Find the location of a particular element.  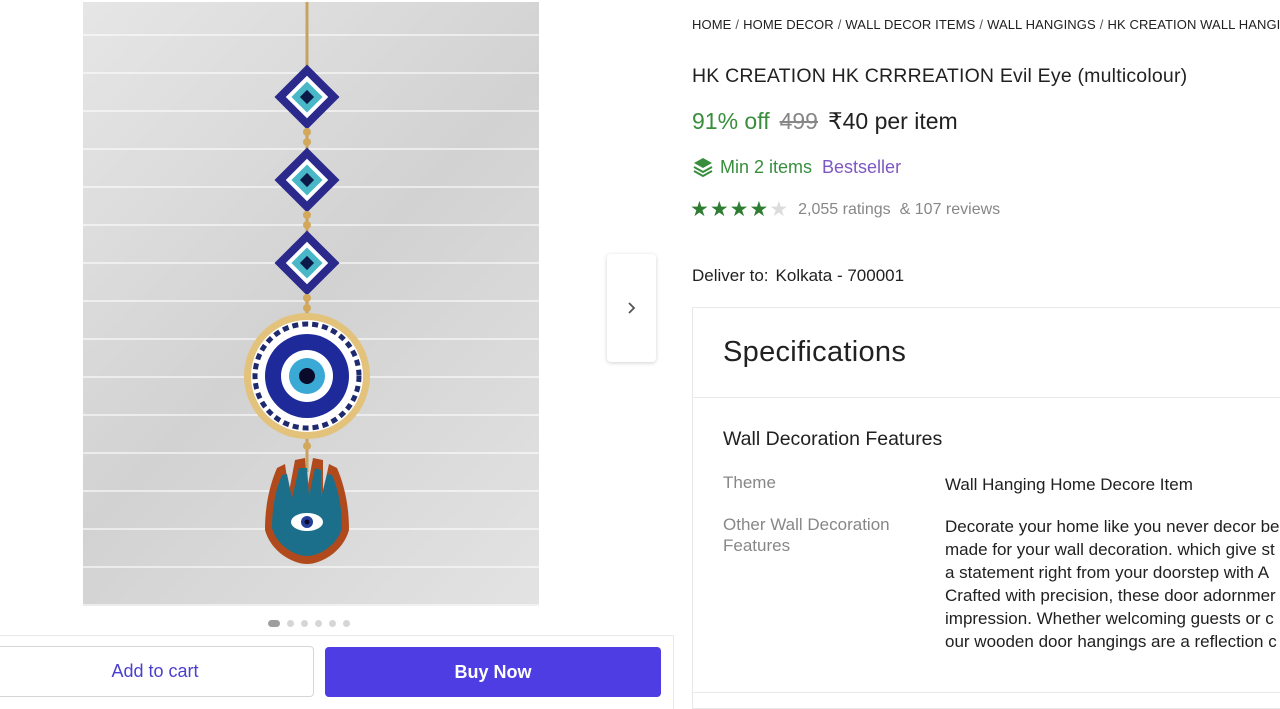

layers-icon is located at coordinates (703, 168).